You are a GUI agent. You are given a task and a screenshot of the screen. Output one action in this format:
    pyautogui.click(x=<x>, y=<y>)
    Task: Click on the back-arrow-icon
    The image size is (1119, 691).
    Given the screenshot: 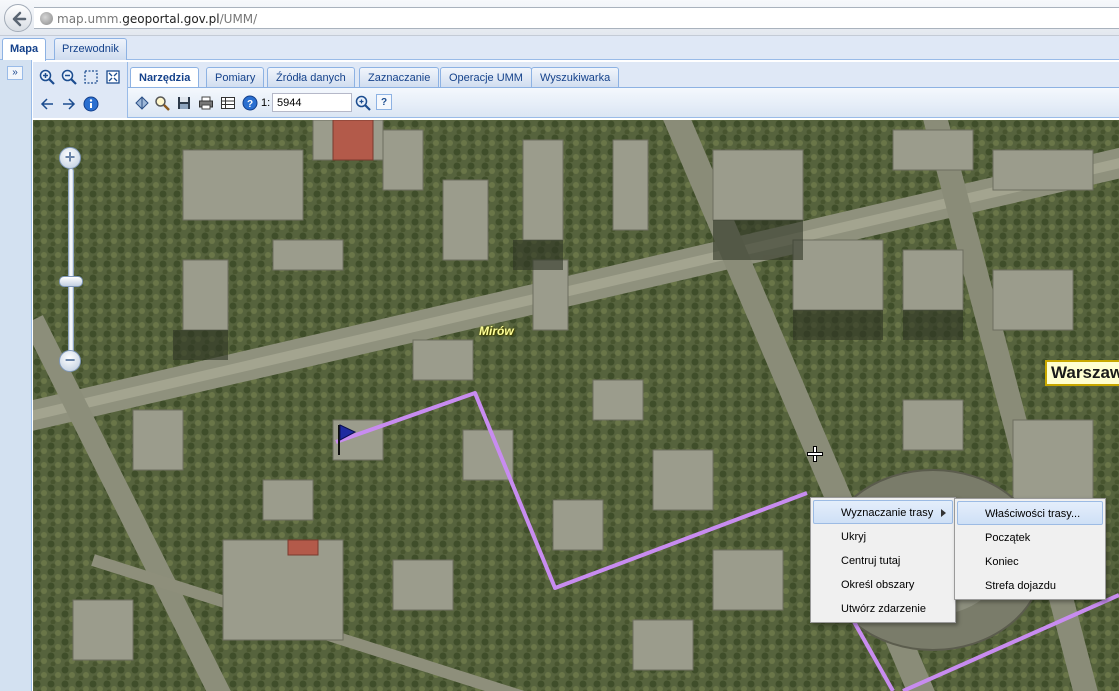 What is the action you would take?
    pyautogui.click(x=19, y=19)
    